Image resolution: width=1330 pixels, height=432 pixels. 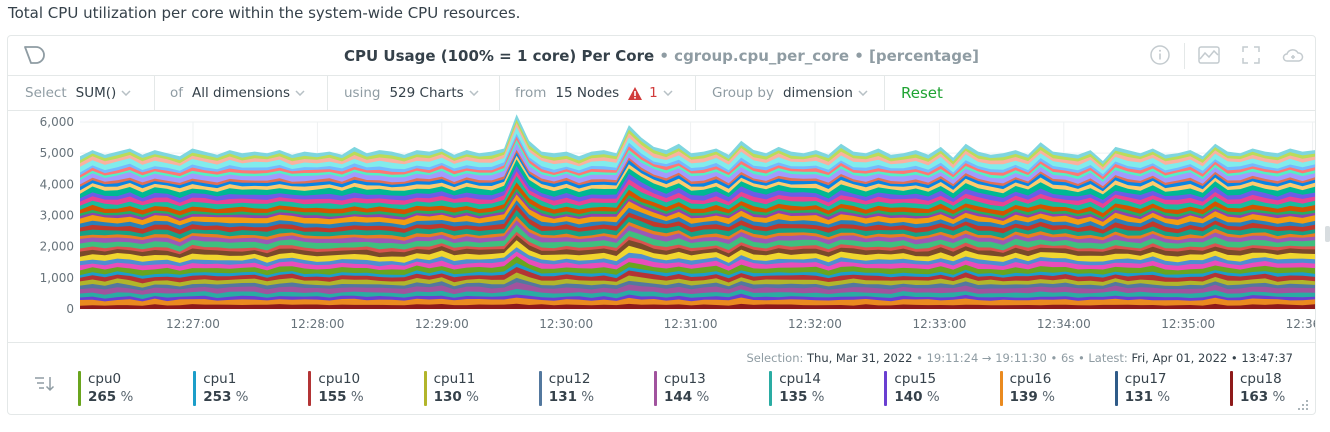 What do you see at coordinates (1212, 358) in the screenshot?
I see `latest-value: Fri, Apr 01, 2022 • 13:47:37` at bounding box center [1212, 358].